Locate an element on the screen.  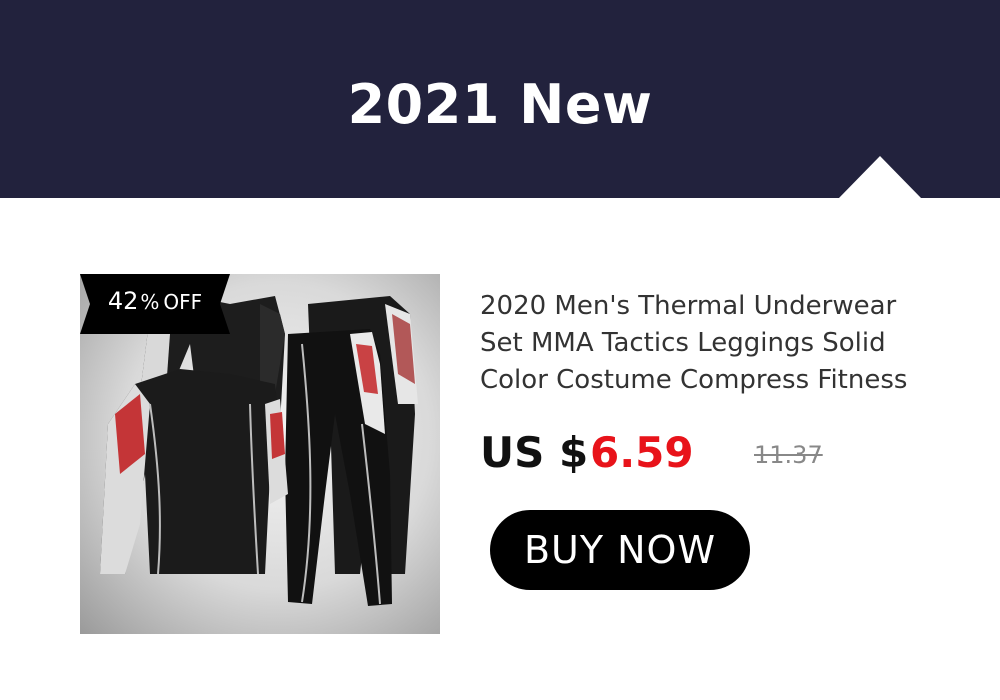
price-row: US $ 6.59 11.37 is located at coordinates (720, 454).